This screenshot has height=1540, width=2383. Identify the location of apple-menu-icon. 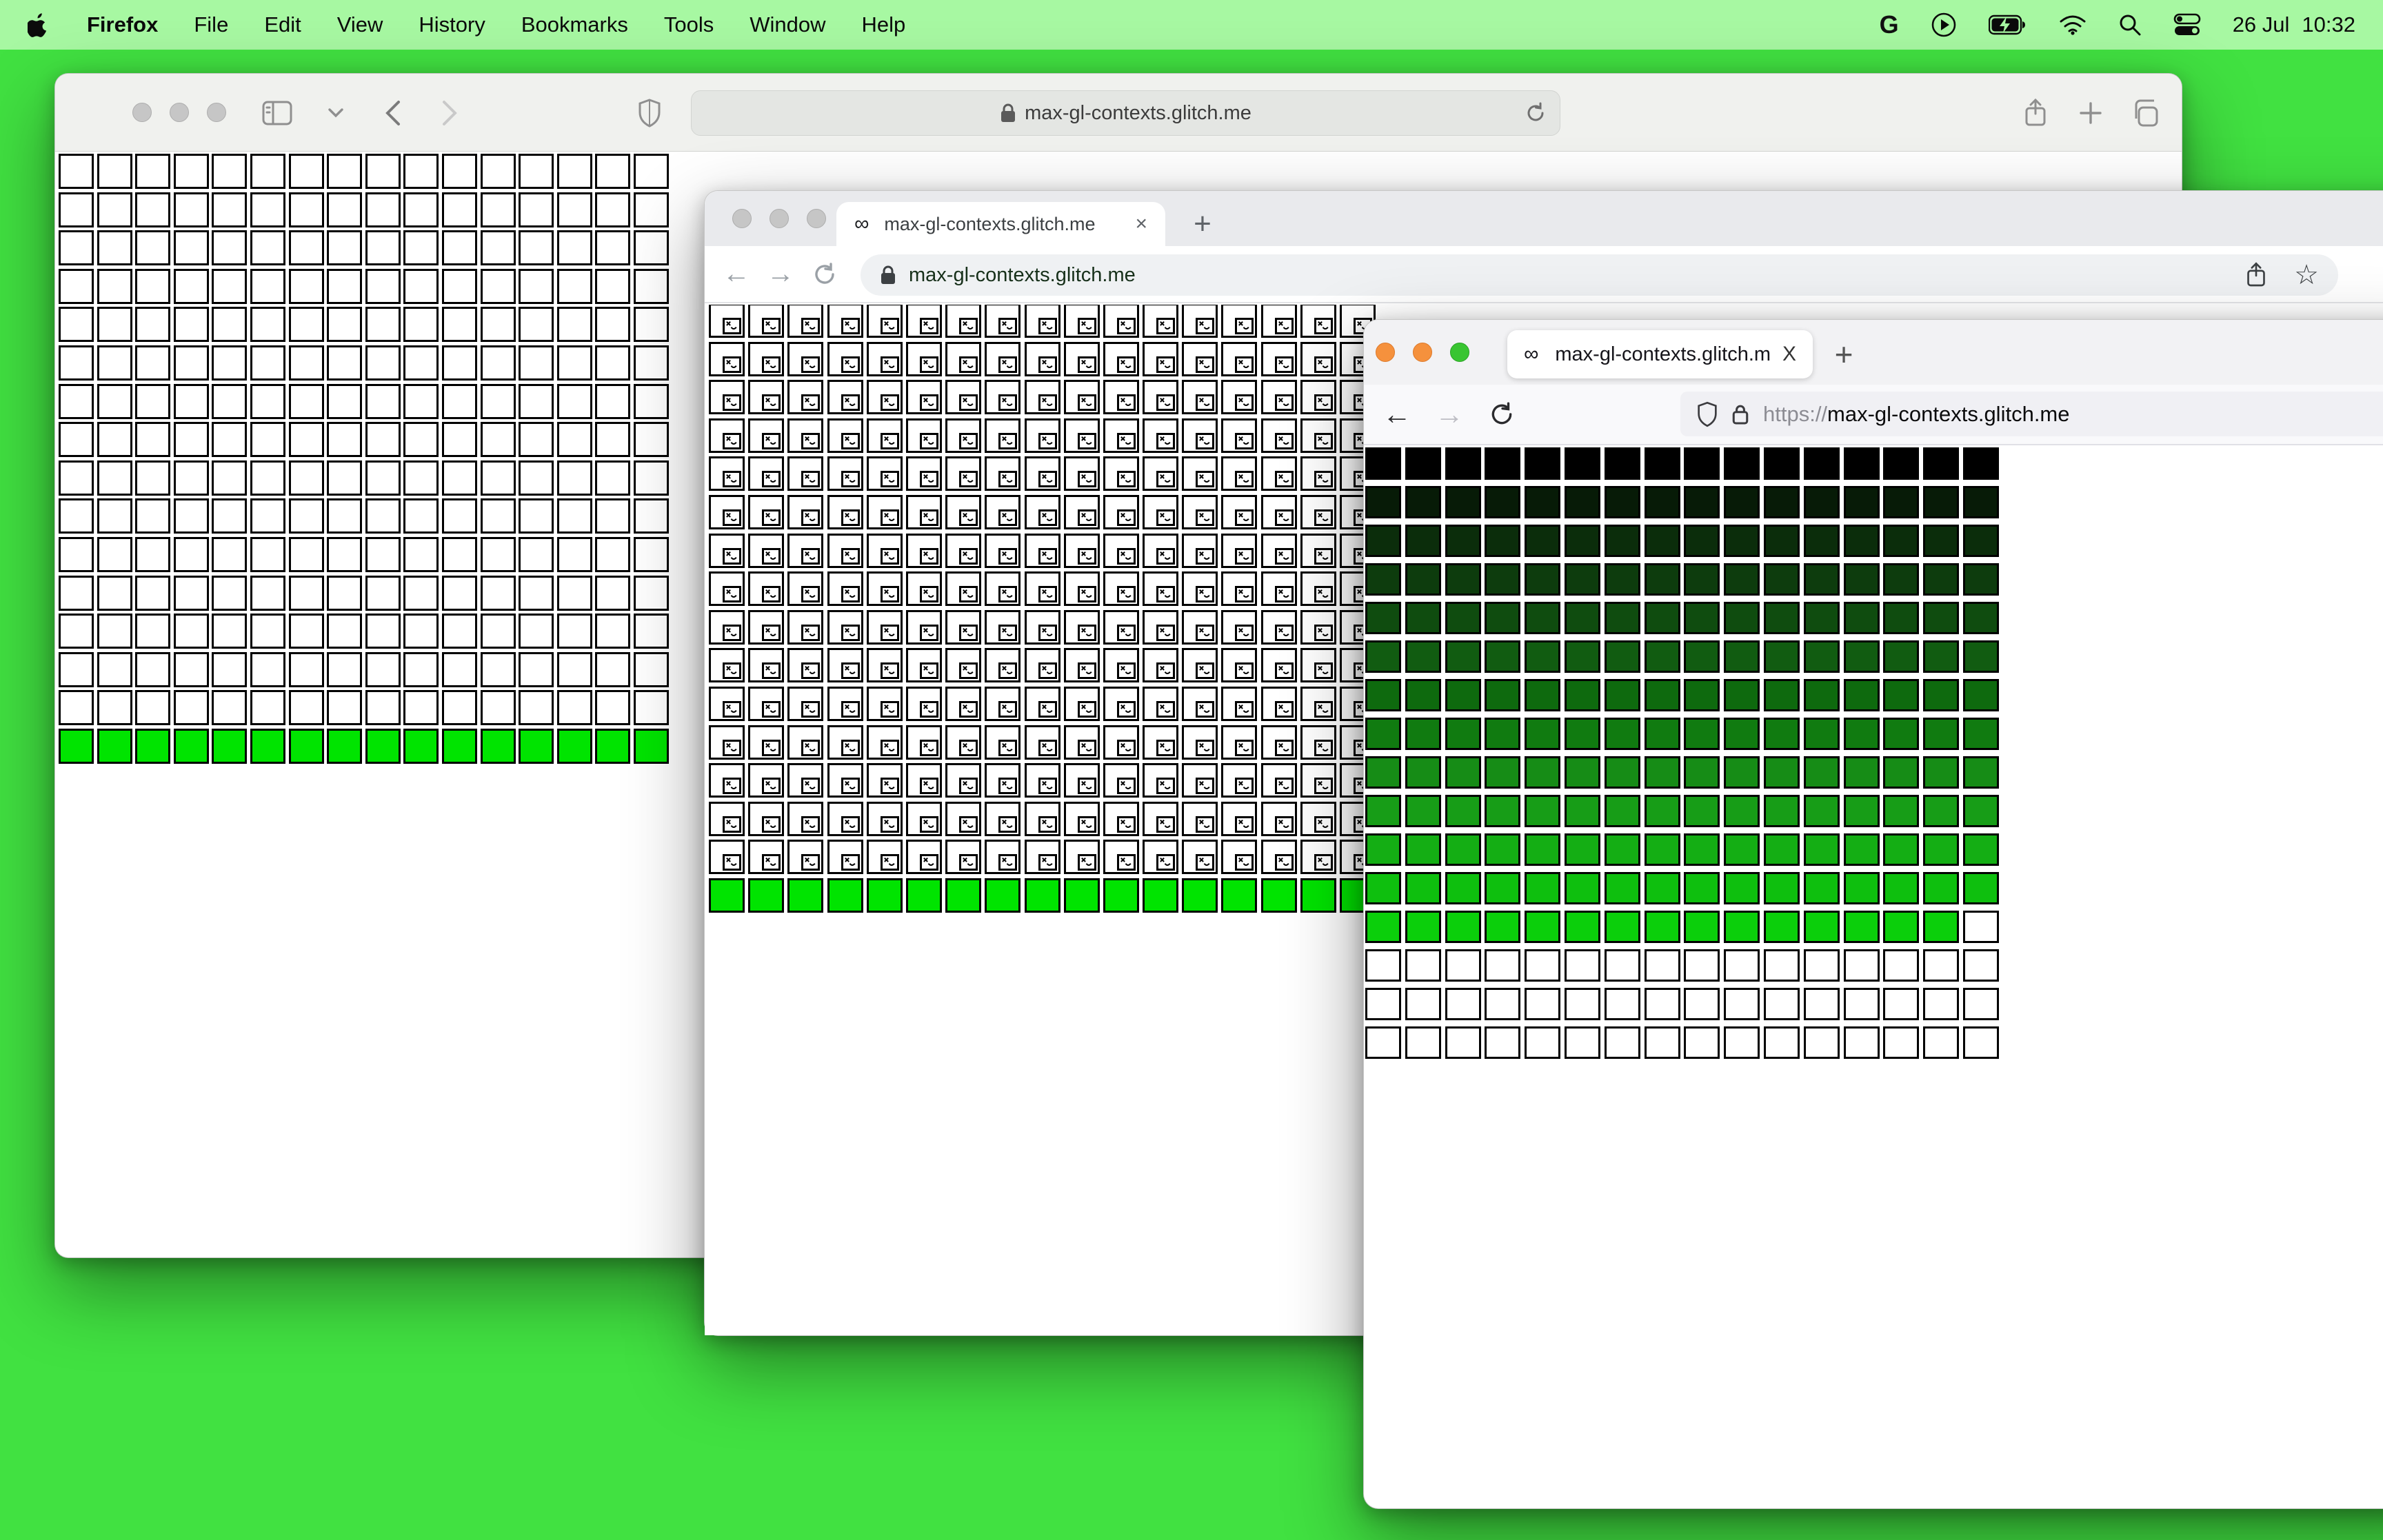
(39, 25).